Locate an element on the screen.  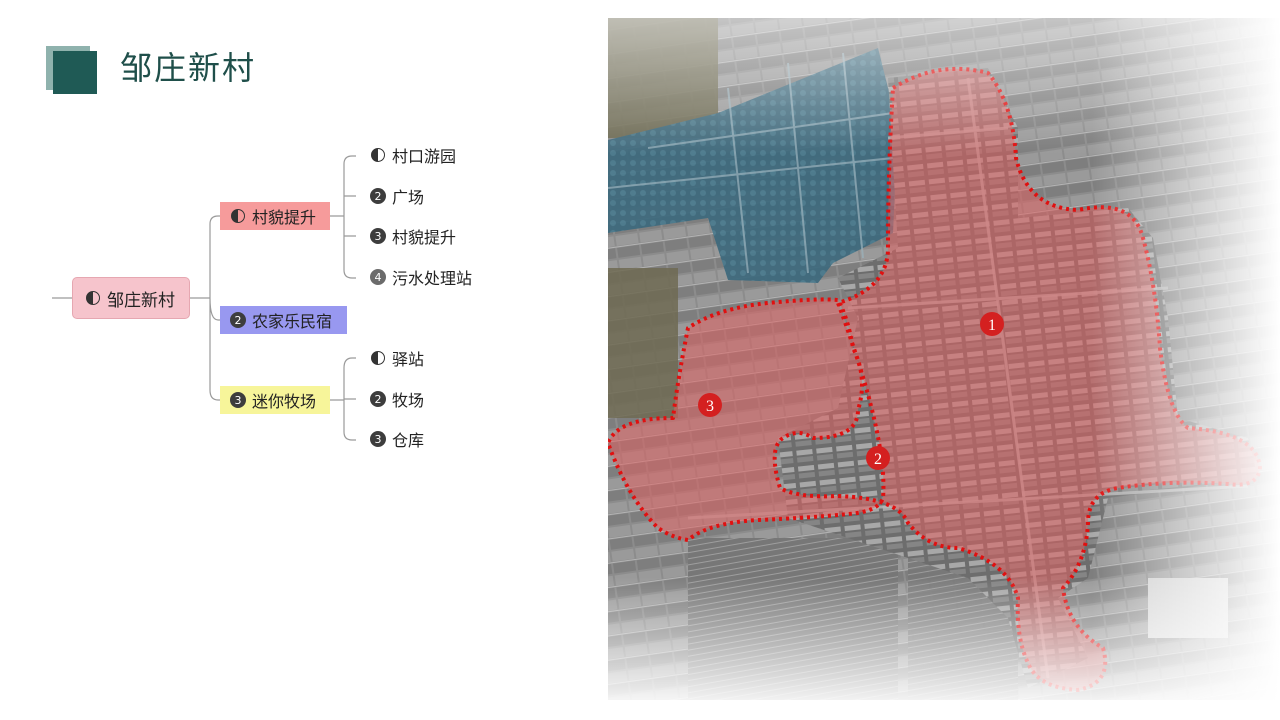
branch-village-appearance: 村貌提升 is located at coordinates (275, 216).